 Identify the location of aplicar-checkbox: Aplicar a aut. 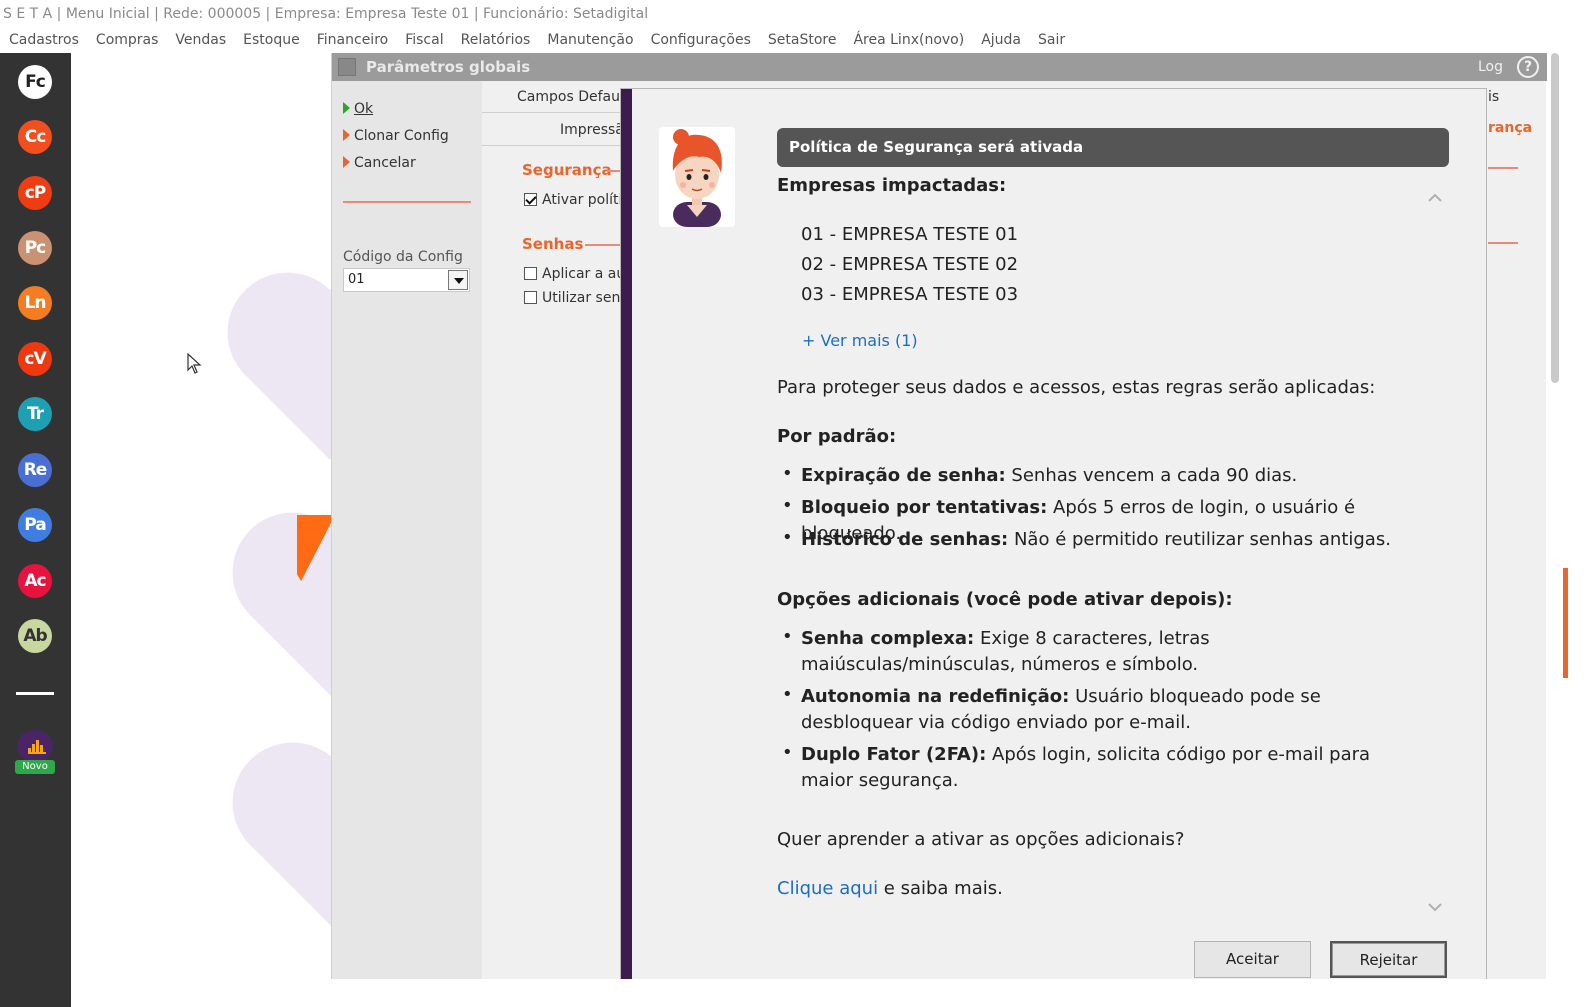
(577, 274).